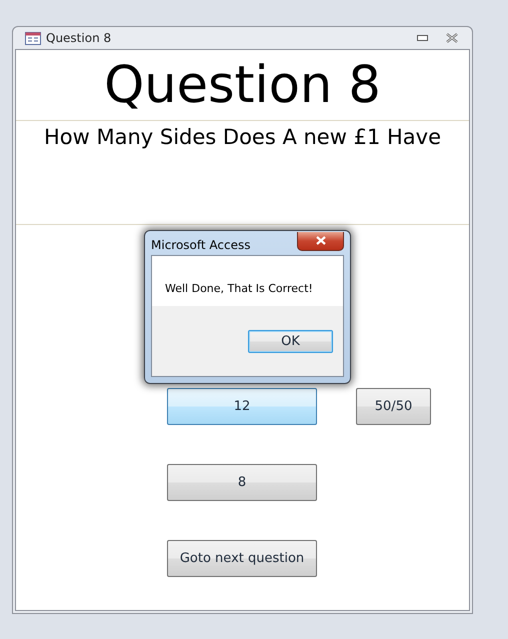 This screenshot has width=508, height=639. I want to click on close-button, so click(320, 241).